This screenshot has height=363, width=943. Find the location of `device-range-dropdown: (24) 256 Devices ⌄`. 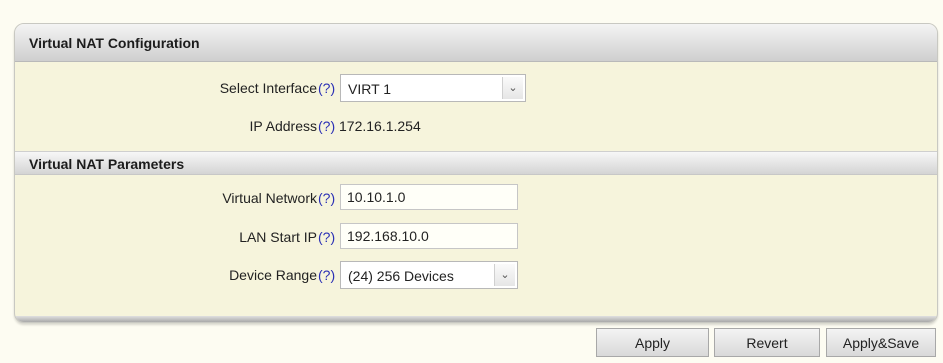

device-range-dropdown: (24) 256 Devices ⌄ is located at coordinates (429, 275).